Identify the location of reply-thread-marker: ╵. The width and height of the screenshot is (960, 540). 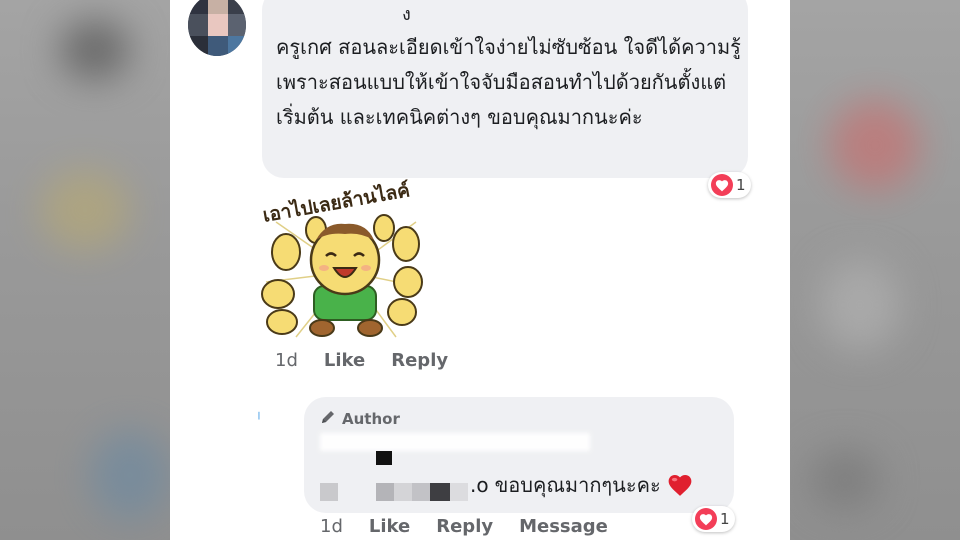
(259, 420).